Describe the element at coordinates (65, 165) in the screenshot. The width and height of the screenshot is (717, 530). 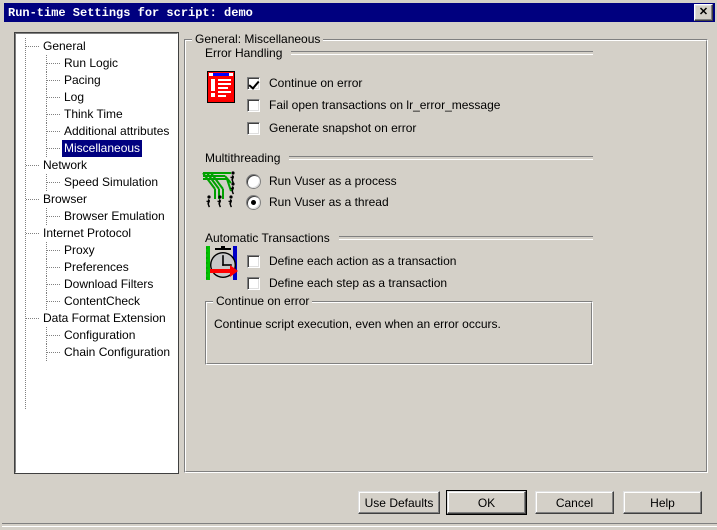
I see `tree-item-label: Network` at that location.